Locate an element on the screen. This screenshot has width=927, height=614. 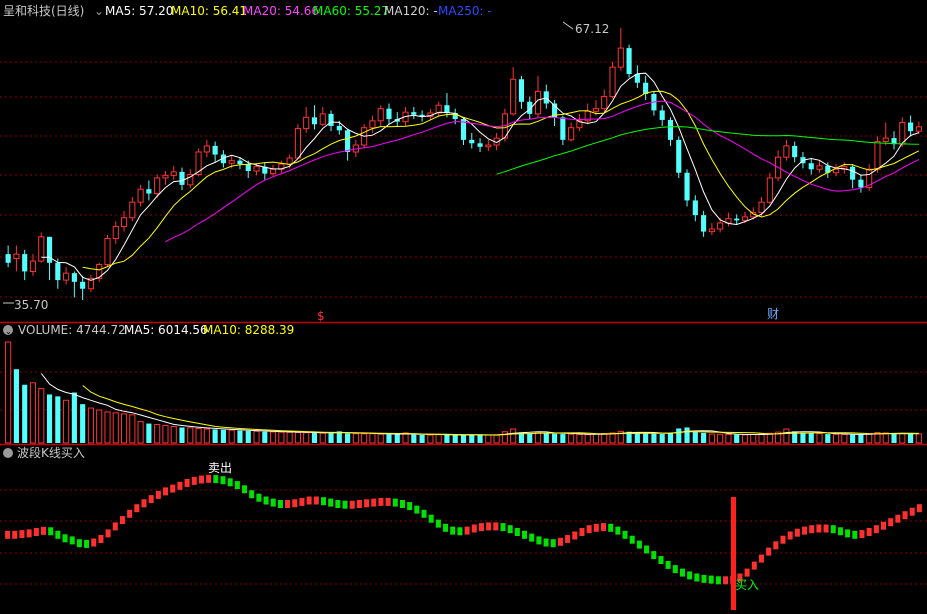
high-price-label: 67.12 is located at coordinates (592, 29).